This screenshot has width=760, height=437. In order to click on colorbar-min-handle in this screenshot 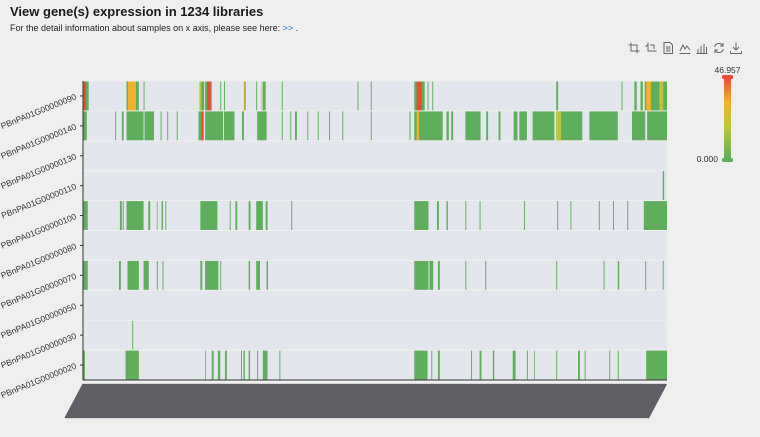, I will do `click(727, 160)`.